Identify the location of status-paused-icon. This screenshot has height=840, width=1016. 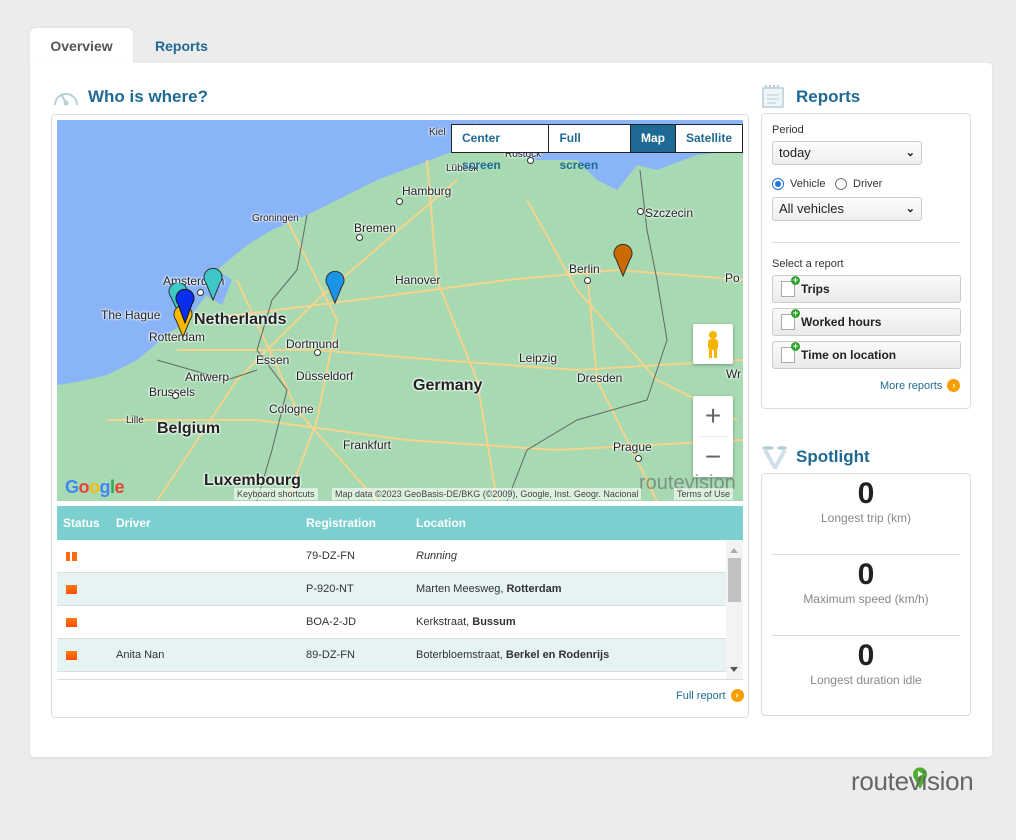
(71, 556).